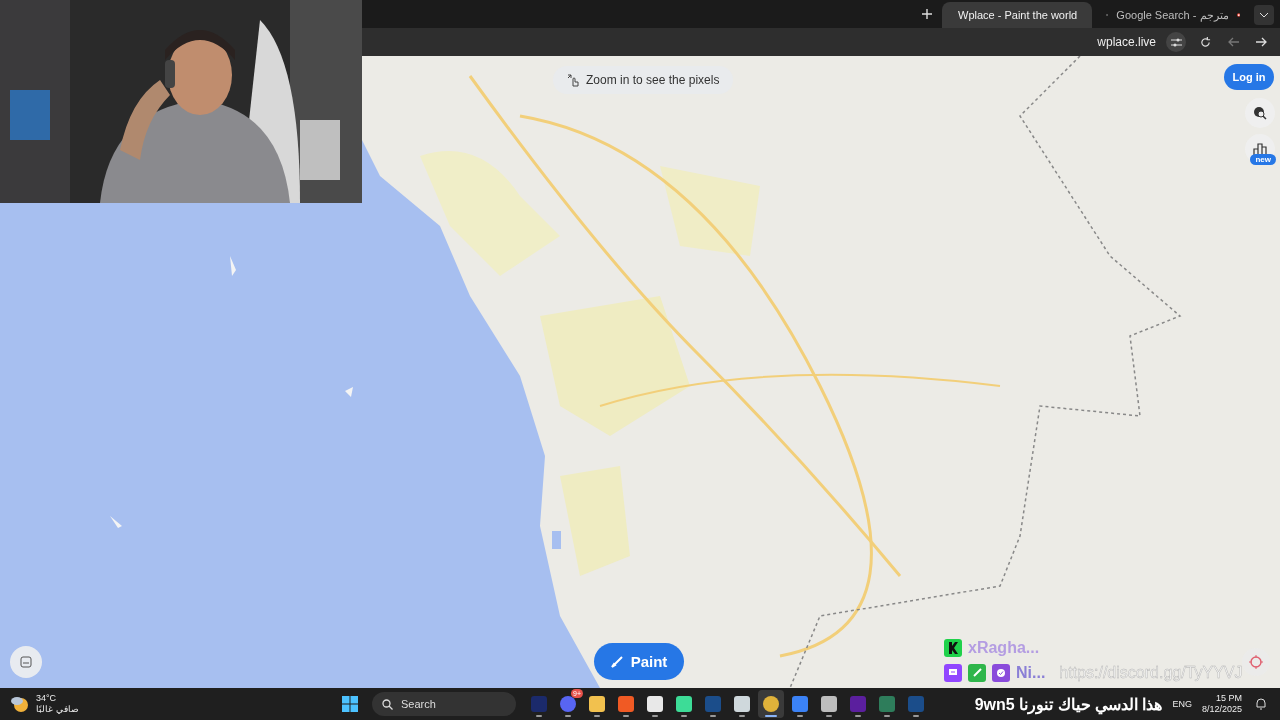 Image resolution: width=1280 pixels, height=720 pixels. What do you see at coordinates (953, 648) in the screenshot?
I see `kick-icon` at bounding box center [953, 648].